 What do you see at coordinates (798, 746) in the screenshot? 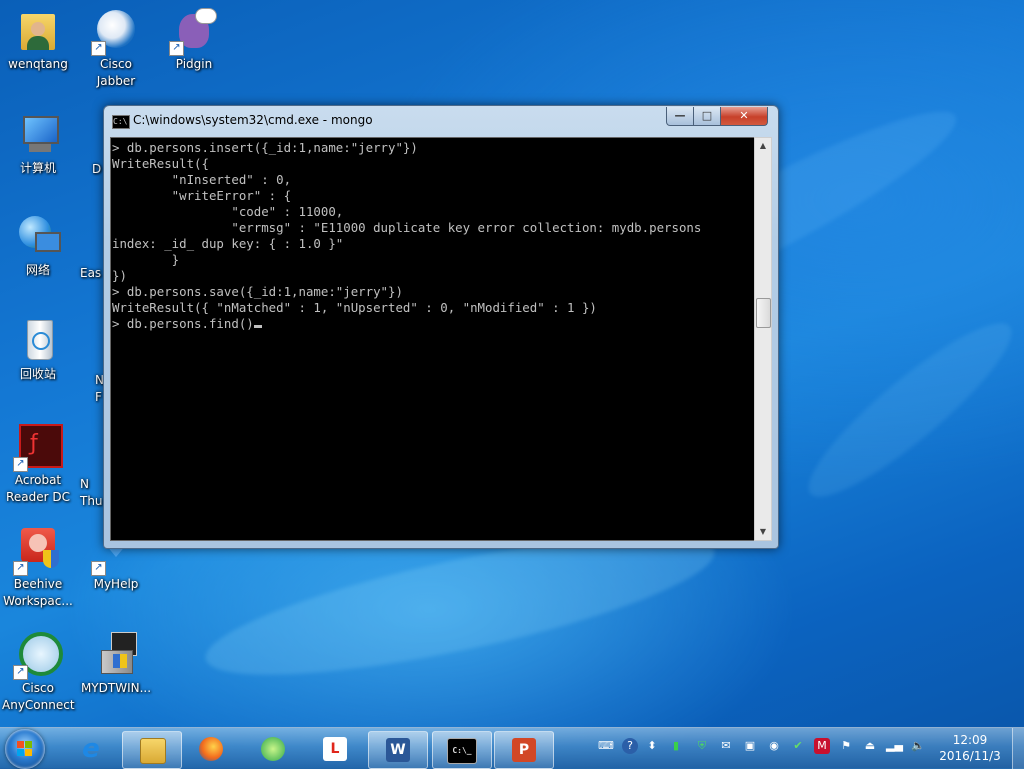
I see `security-icon: ✔` at bounding box center [798, 746].